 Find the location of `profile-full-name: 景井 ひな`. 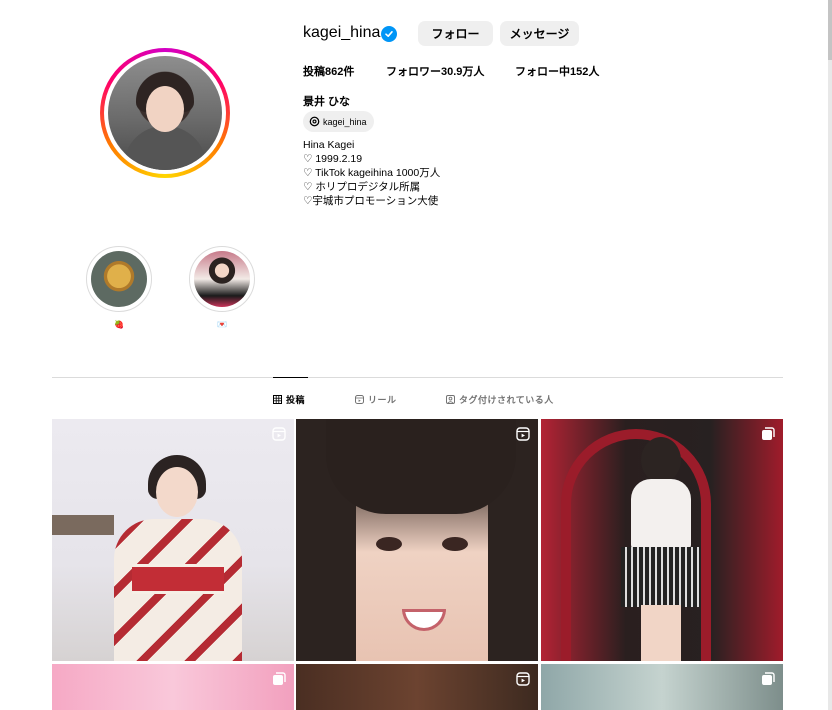

profile-full-name: 景井 ひな is located at coordinates (327, 102).